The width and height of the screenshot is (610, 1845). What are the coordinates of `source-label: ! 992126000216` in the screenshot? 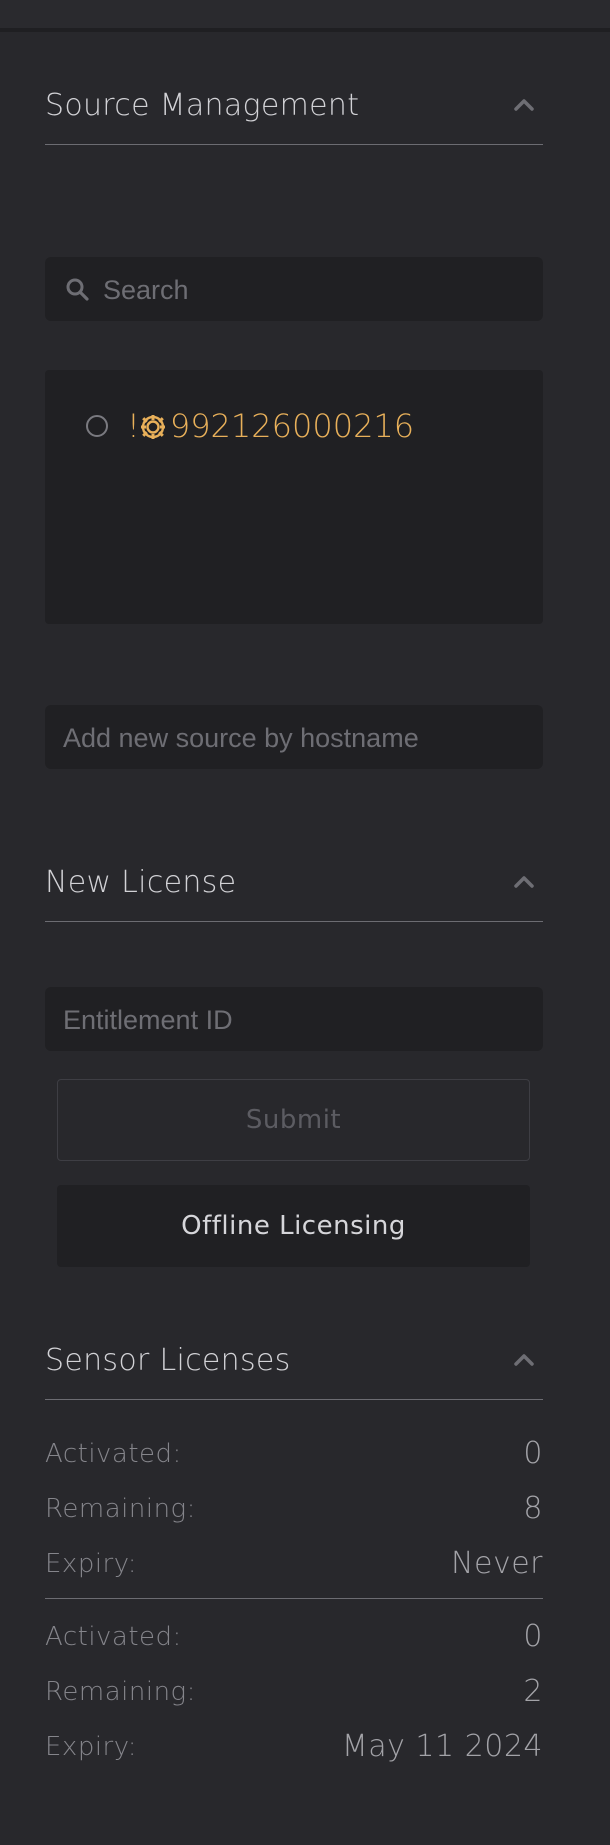 It's located at (270, 426).